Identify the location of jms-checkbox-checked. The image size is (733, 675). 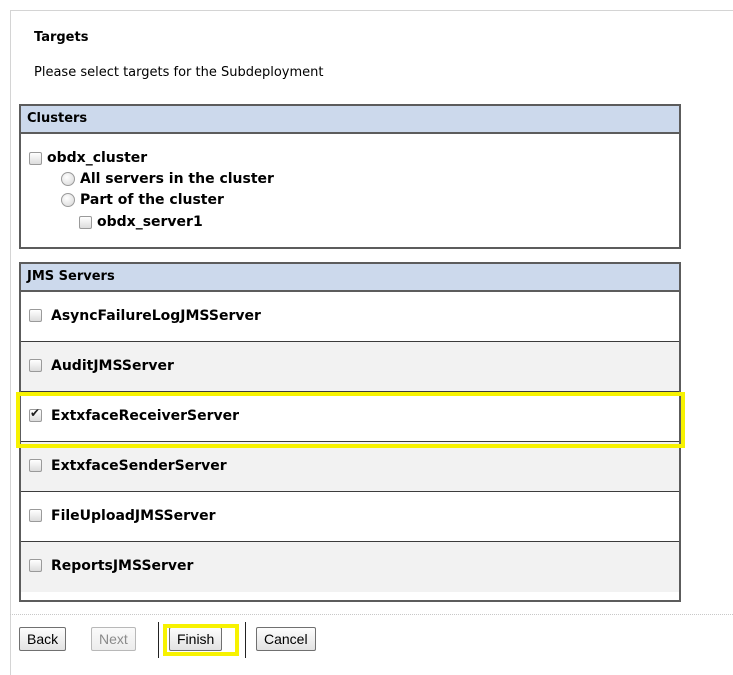
(35, 414).